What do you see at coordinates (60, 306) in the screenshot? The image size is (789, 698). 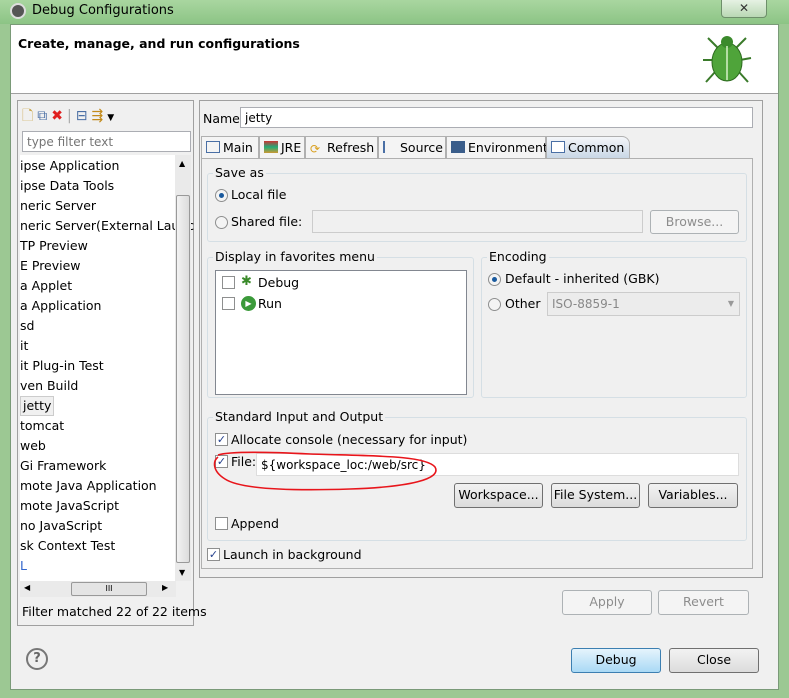 I see `tree-item: a Application` at bounding box center [60, 306].